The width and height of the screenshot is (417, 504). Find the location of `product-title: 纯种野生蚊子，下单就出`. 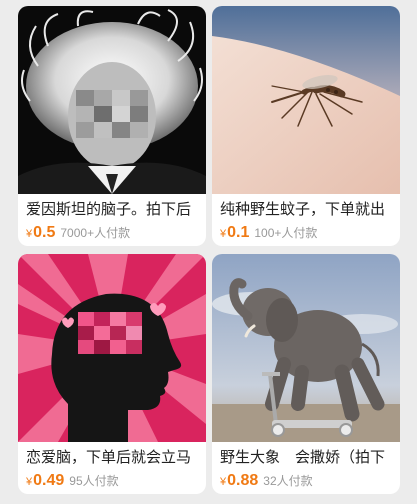

product-title: 纯种野生蚊子，下单就出 is located at coordinates (308, 210).